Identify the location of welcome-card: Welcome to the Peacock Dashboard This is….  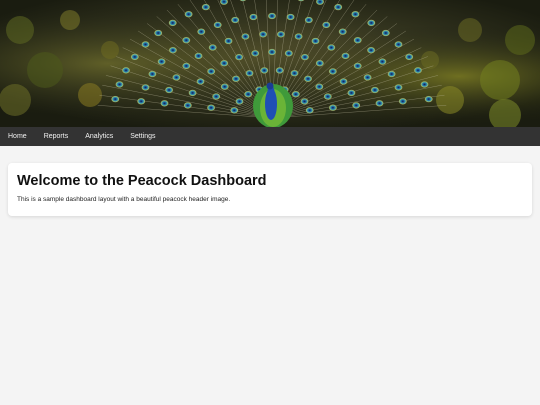
(270, 189).